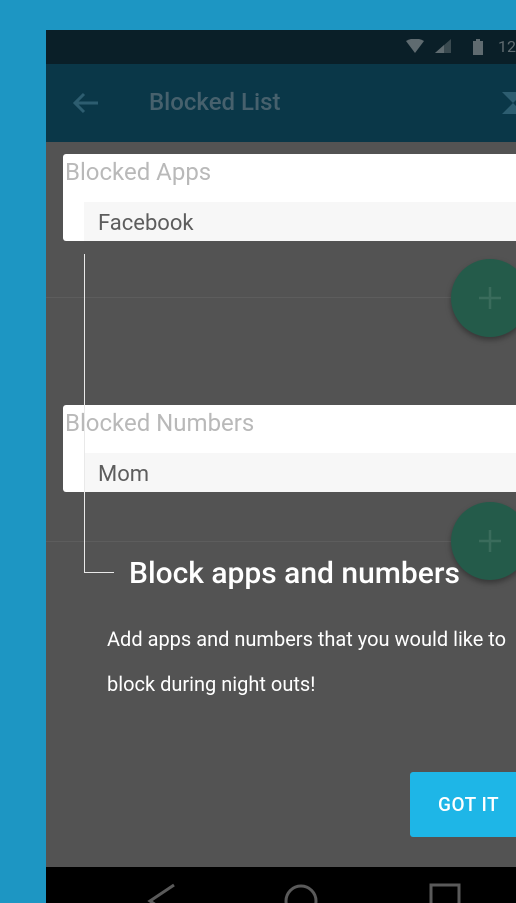 This screenshot has width=516, height=903. Describe the element at coordinates (162, 893) in the screenshot. I see `back-nav-icon` at that location.